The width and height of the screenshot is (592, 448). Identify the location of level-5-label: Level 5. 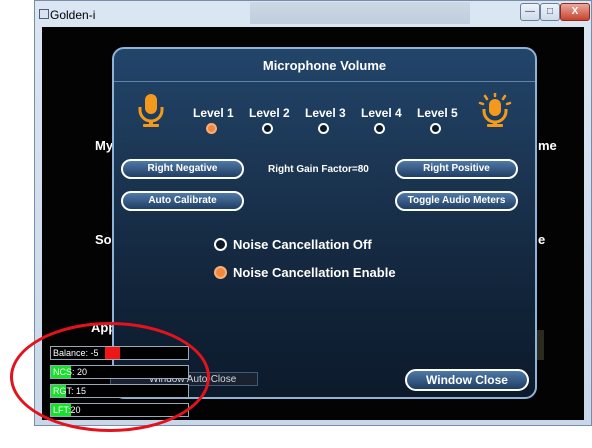
(437, 113).